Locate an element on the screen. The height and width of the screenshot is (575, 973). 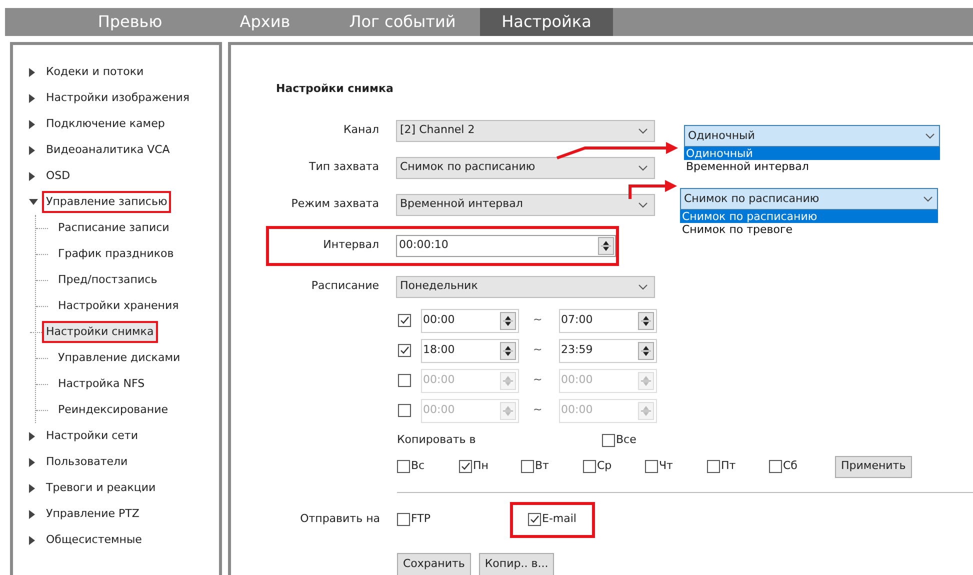
sidebar-item: Подключение камер is located at coordinates (105, 124).